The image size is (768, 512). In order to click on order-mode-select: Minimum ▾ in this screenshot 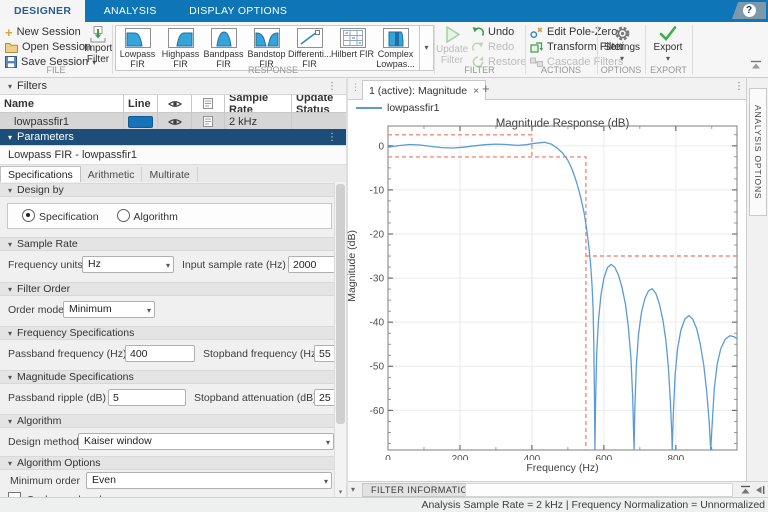, I will do `click(109, 309)`.